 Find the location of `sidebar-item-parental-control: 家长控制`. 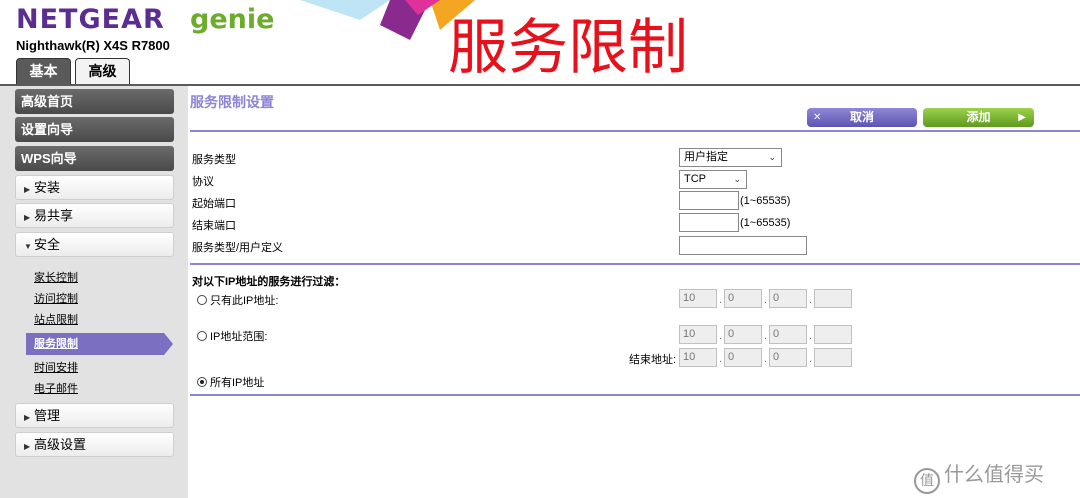

sidebar-item-parental-control: 家长控制 is located at coordinates (56, 277).